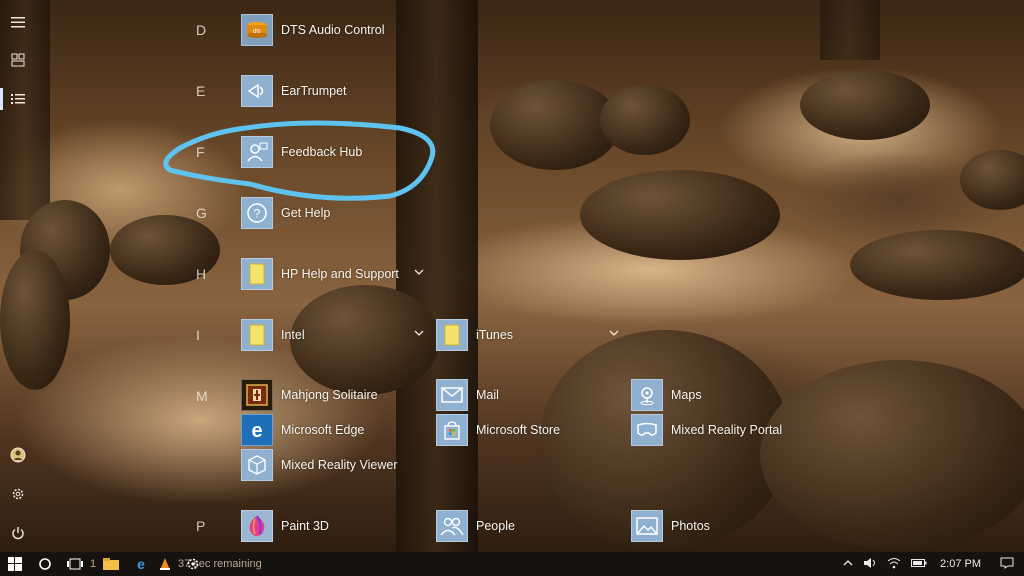 This screenshot has height=576, width=1024. Describe the element at coordinates (518, 430) in the screenshot. I see `app-label: Microsoft Store` at that location.